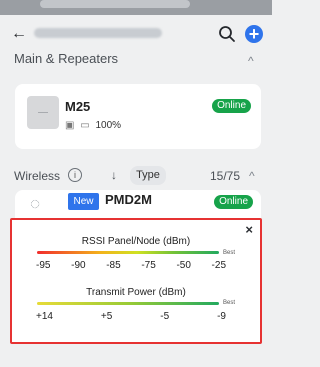  I want to click on main-repeaters-title: Main & Repeaters, so click(66, 58).